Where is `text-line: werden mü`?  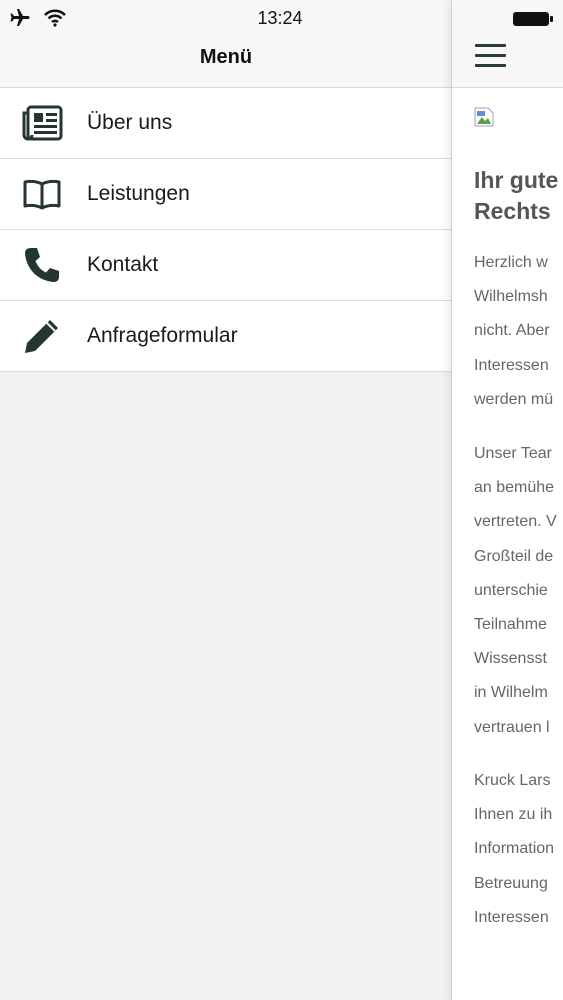
text-line: werden mü is located at coordinates (514, 399).